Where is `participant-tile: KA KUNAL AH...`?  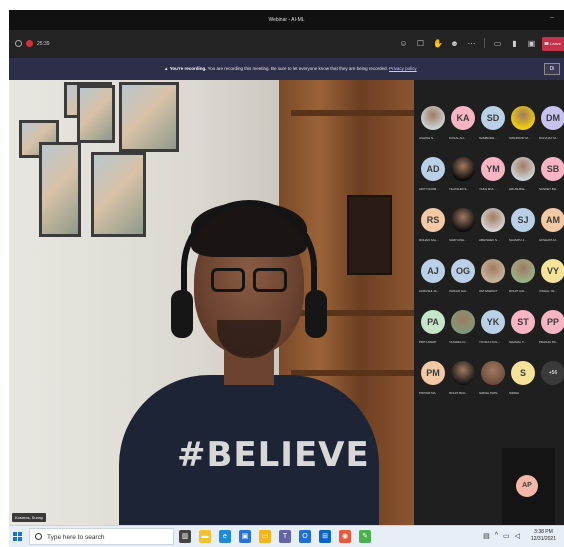
participant-tile: KA KUNAL AH... is located at coordinates (463, 126).